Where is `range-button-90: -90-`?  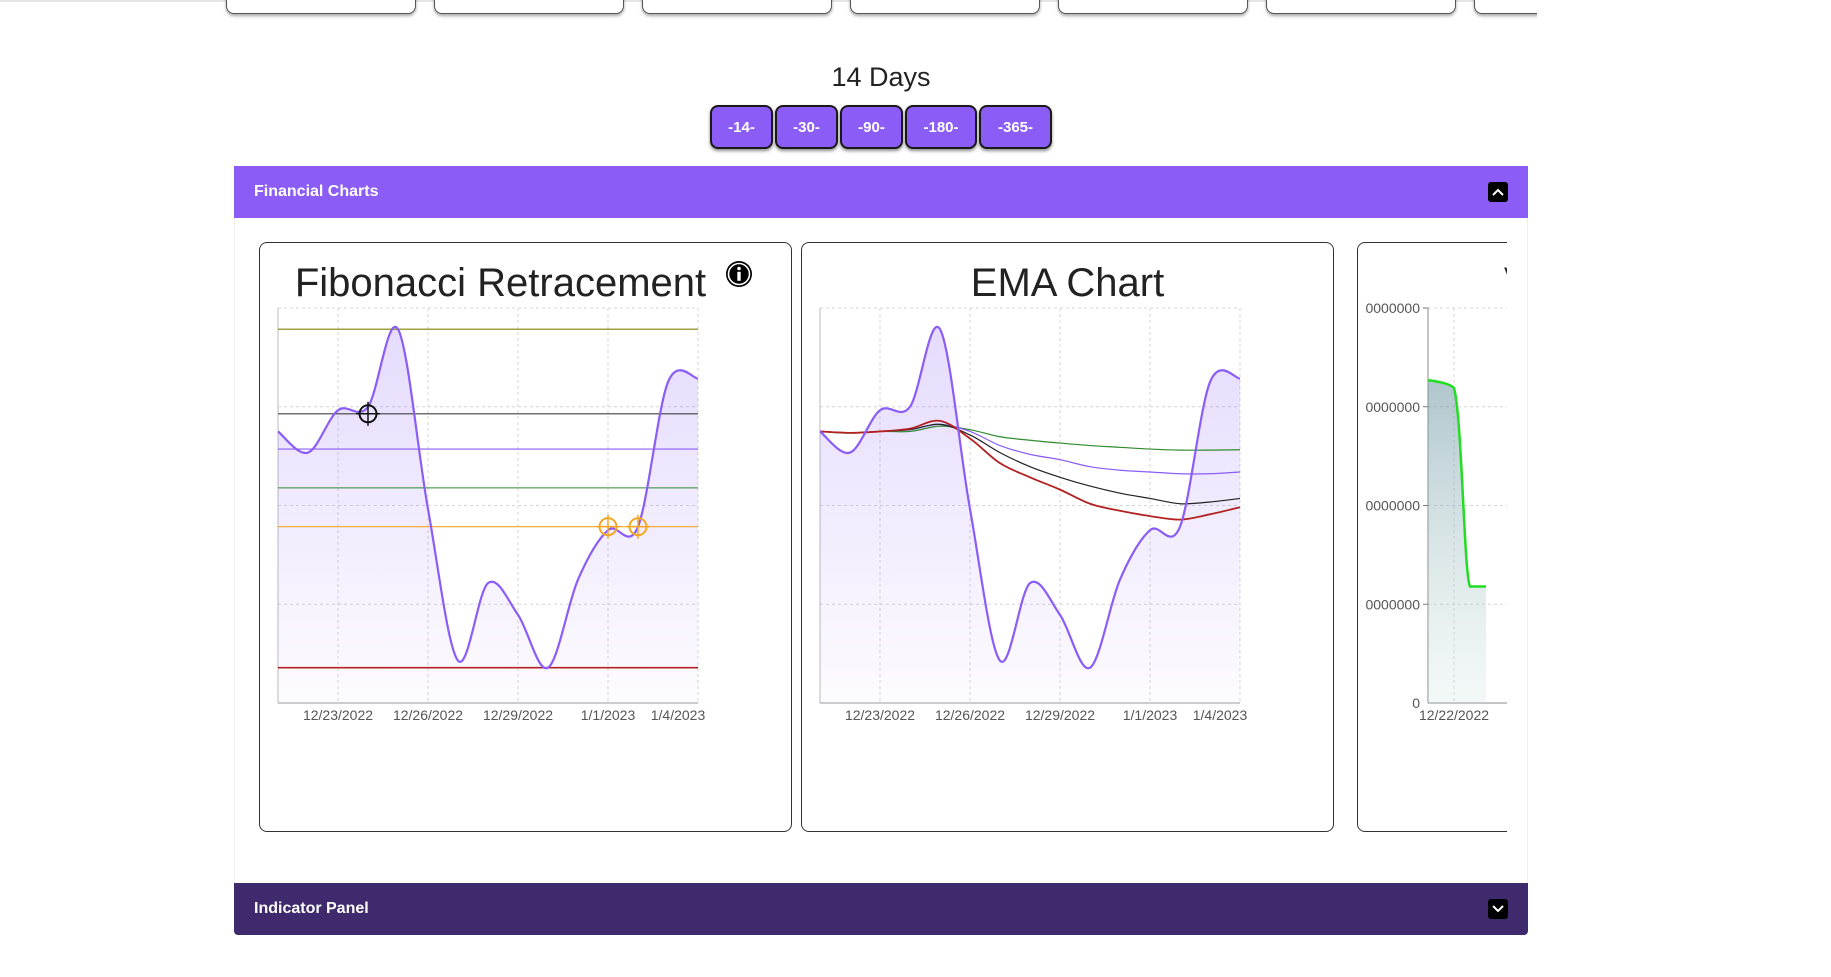 range-button-90: -90- is located at coordinates (871, 127).